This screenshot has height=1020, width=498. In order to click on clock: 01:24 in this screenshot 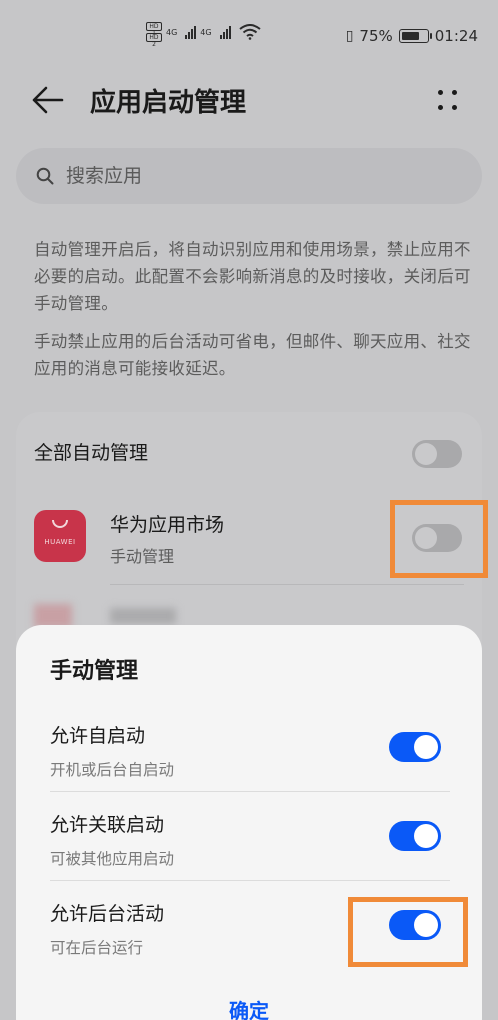, I will do `click(456, 36)`.